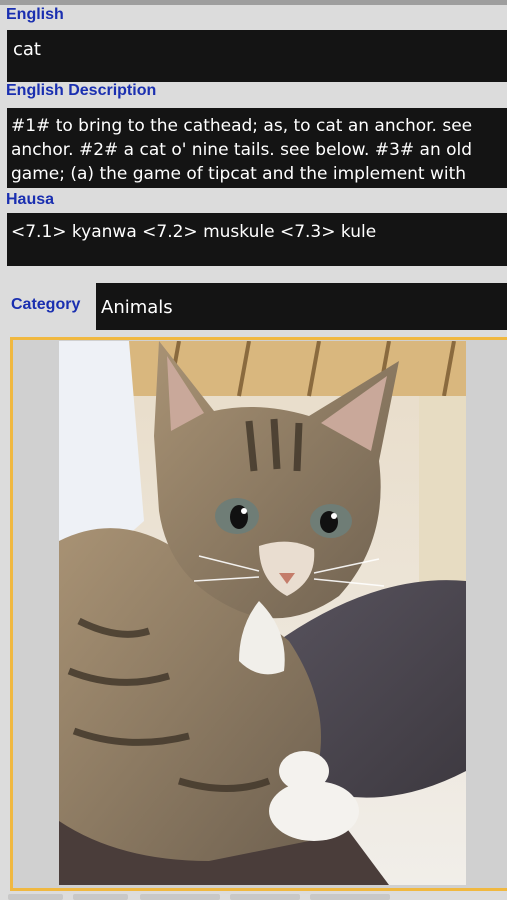 The height and width of the screenshot is (900, 507). What do you see at coordinates (81, 90) in the screenshot?
I see `english-description-label: English Description` at bounding box center [81, 90].